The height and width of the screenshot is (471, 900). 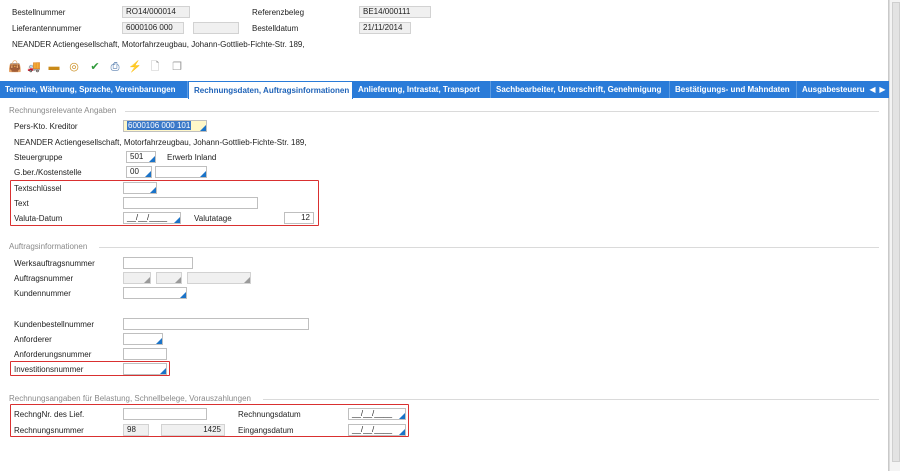 What do you see at coordinates (135, 67) in the screenshot?
I see `lightning-icon: ⚡` at bounding box center [135, 67].